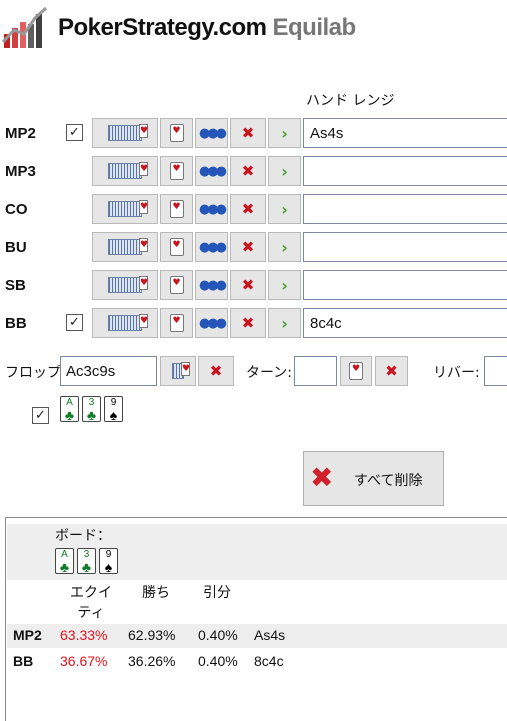  I want to click on river-label: リバー:, so click(456, 373).